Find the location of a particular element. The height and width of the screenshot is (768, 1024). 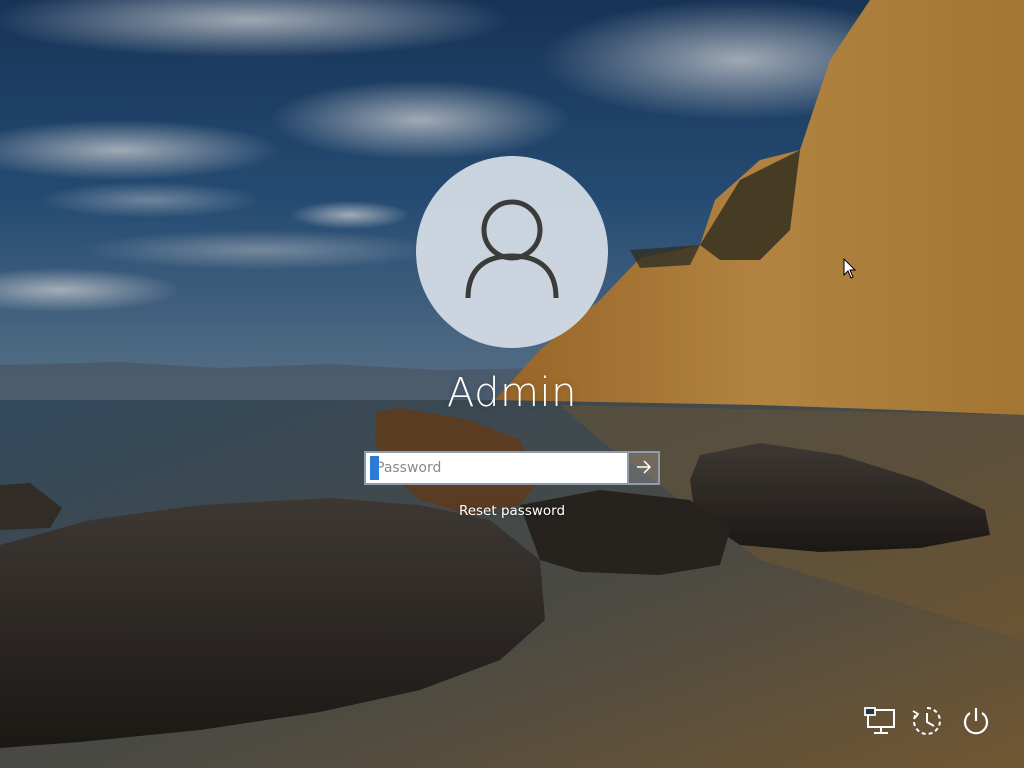

password-box is located at coordinates (512, 468).